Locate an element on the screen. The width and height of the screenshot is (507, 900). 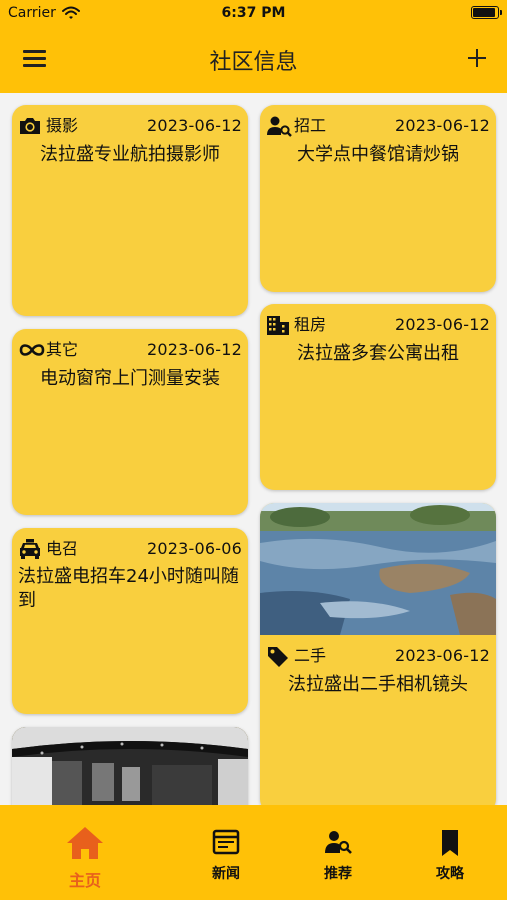
post-title: 法拉盛多套公寓出租 is located at coordinates (378, 353).